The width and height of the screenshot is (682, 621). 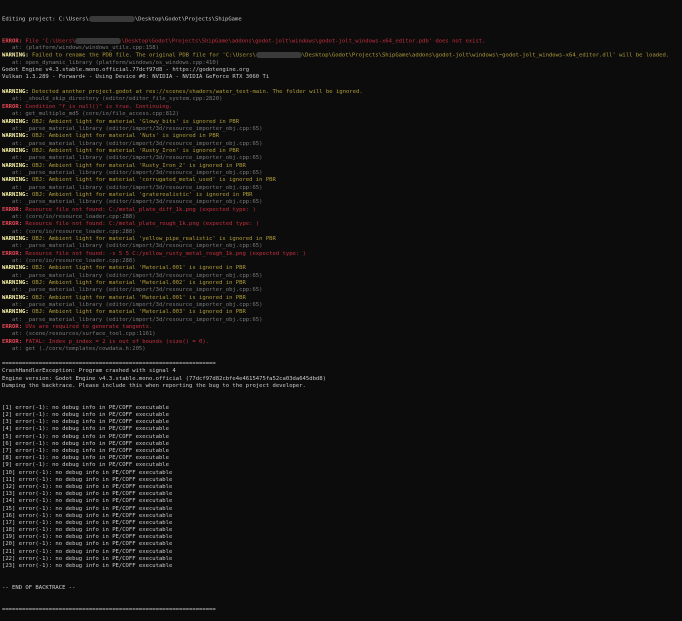 I want to click on message-text: UVs are required to generate tangents., so click(x=87, y=327).